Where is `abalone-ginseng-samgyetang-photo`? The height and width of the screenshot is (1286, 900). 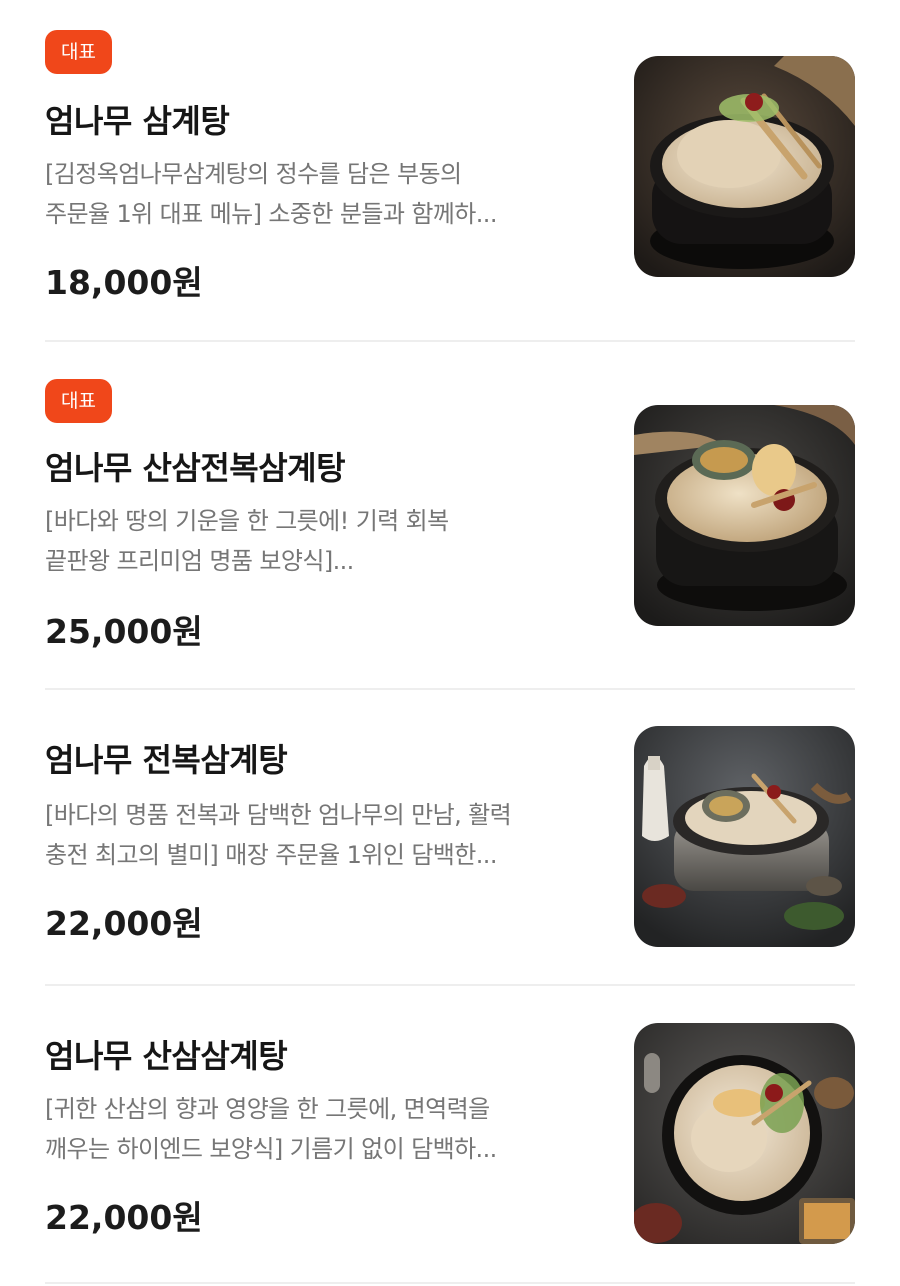 abalone-ginseng-samgyetang-photo is located at coordinates (744, 515).